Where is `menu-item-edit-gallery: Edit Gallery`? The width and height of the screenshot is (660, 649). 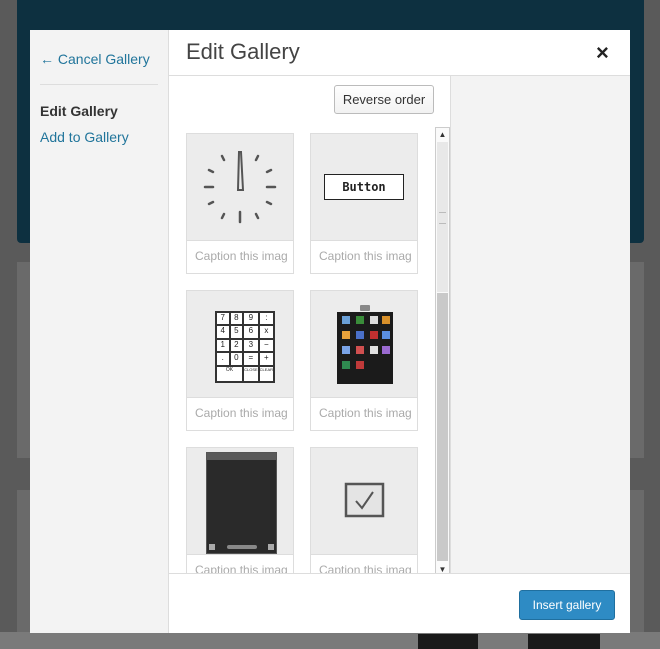
menu-item-edit-gallery: Edit Gallery is located at coordinates (79, 111).